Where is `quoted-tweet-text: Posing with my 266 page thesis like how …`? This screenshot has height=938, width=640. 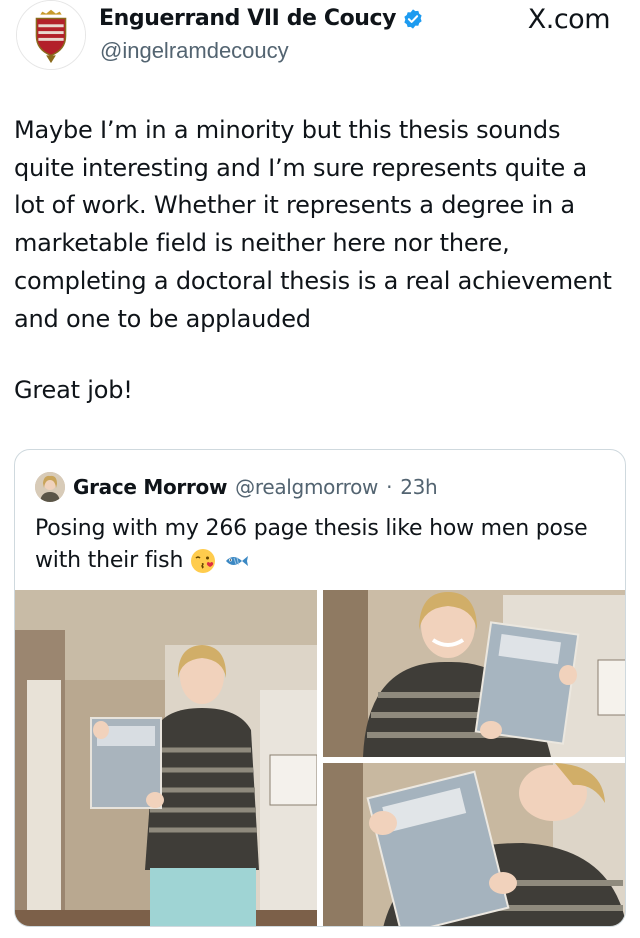 quoted-tweet-text: Posing with my 266 page thesis like how … is located at coordinates (320, 545).